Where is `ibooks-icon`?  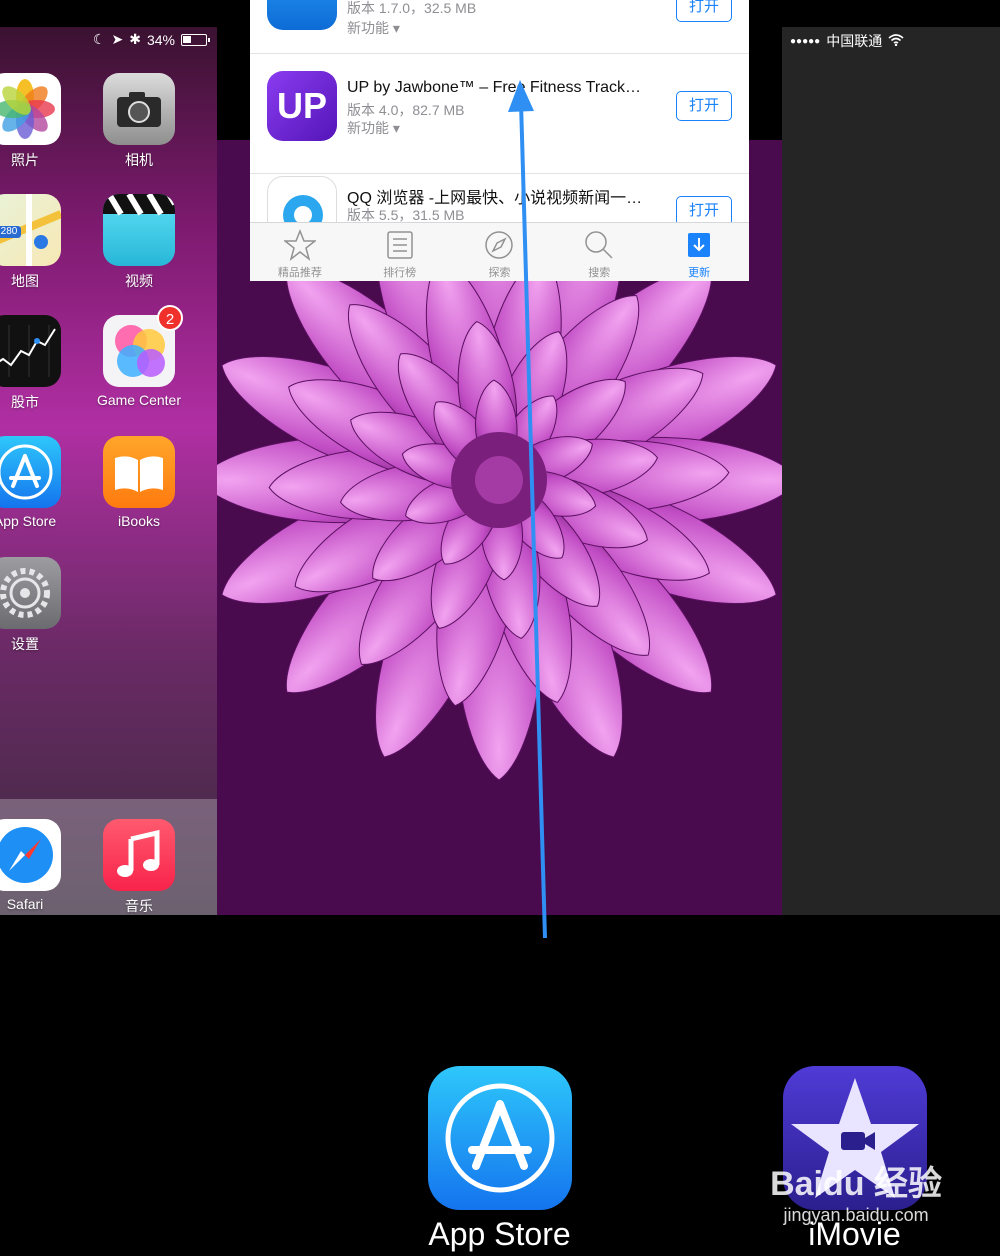 ibooks-icon is located at coordinates (139, 472).